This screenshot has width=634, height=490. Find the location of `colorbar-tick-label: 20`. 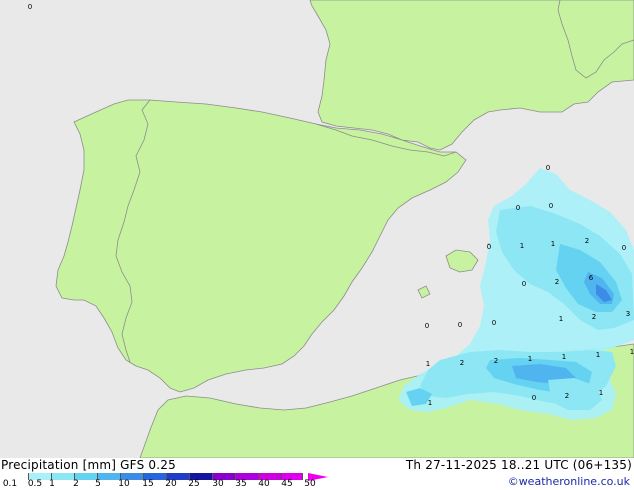

colorbar-tick-label: 20 is located at coordinates (171, 484).